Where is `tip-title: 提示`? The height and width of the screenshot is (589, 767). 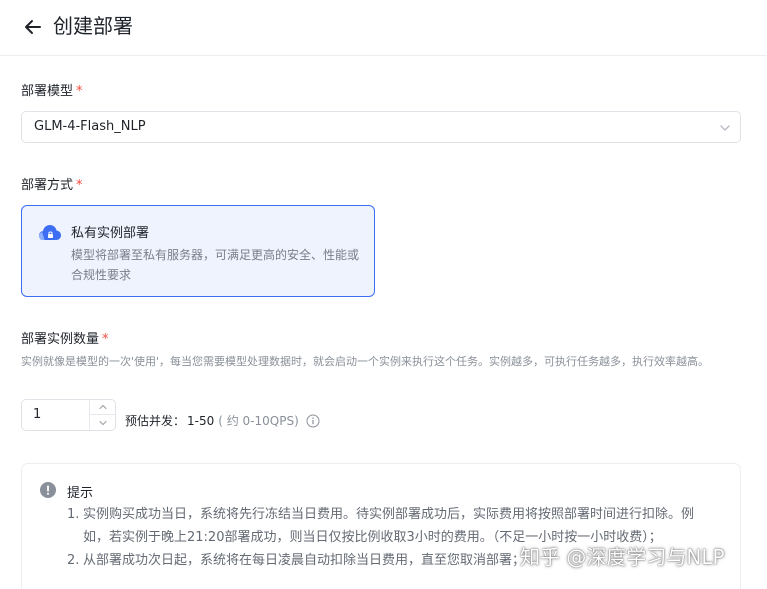
tip-title: 提示 is located at coordinates (80, 493).